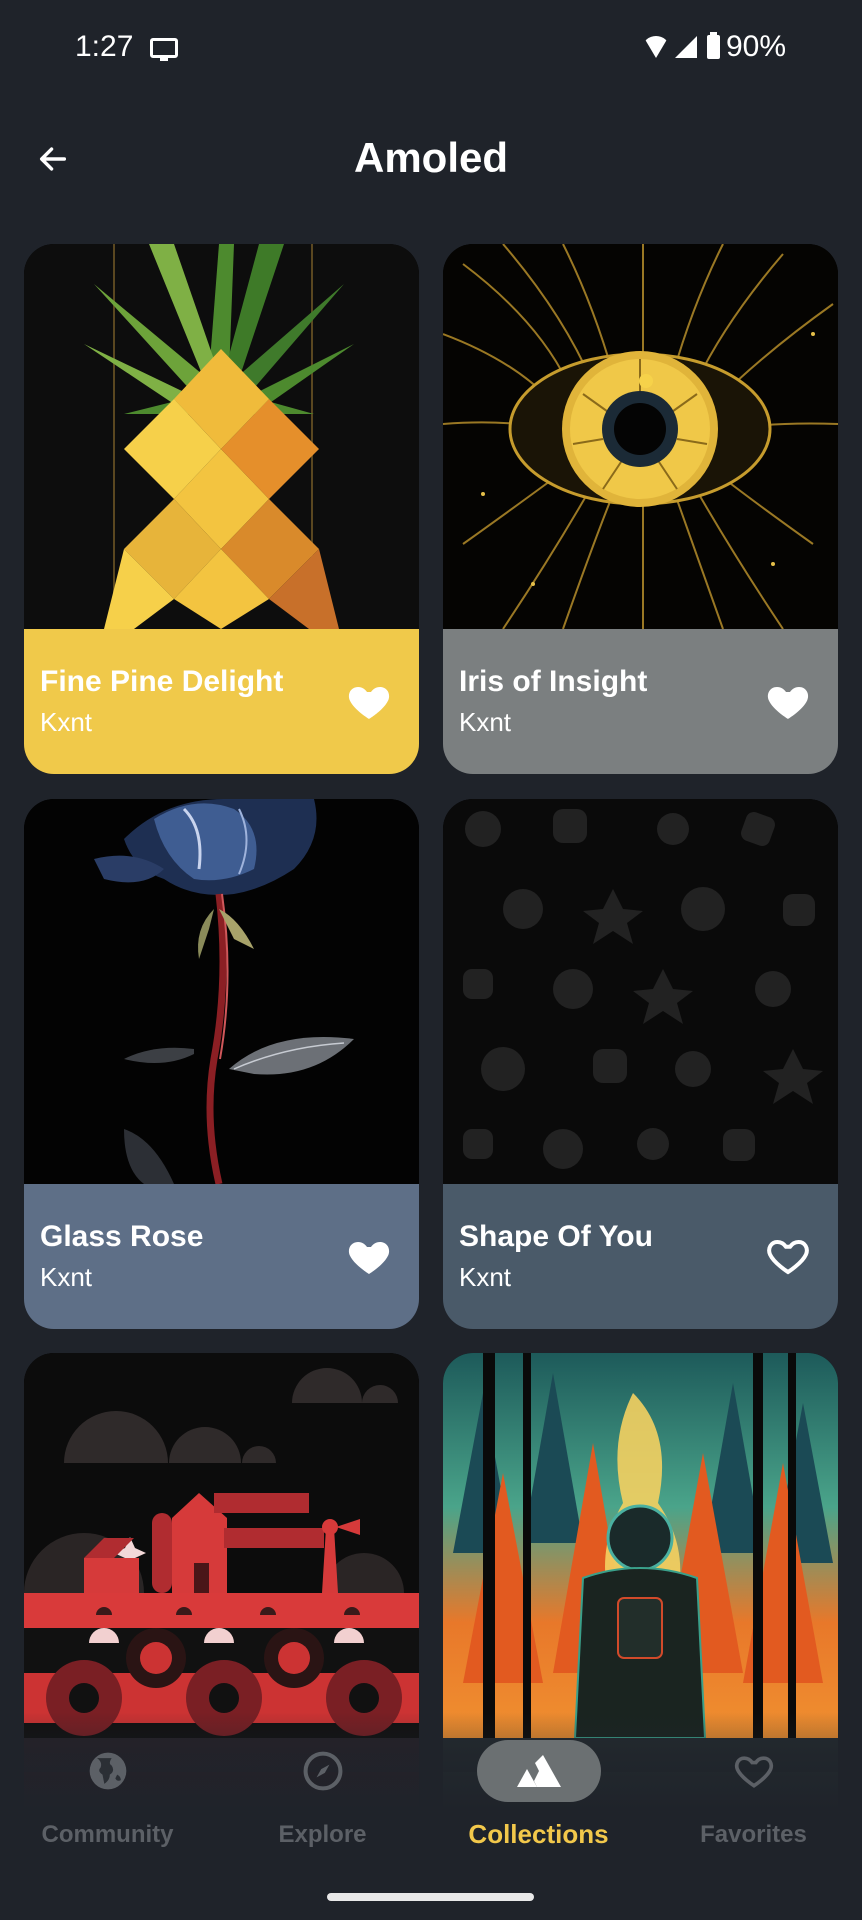 This screenshot has height=1920, width=862. I want to click on nav-item-community: Community, so click(107, 1803).